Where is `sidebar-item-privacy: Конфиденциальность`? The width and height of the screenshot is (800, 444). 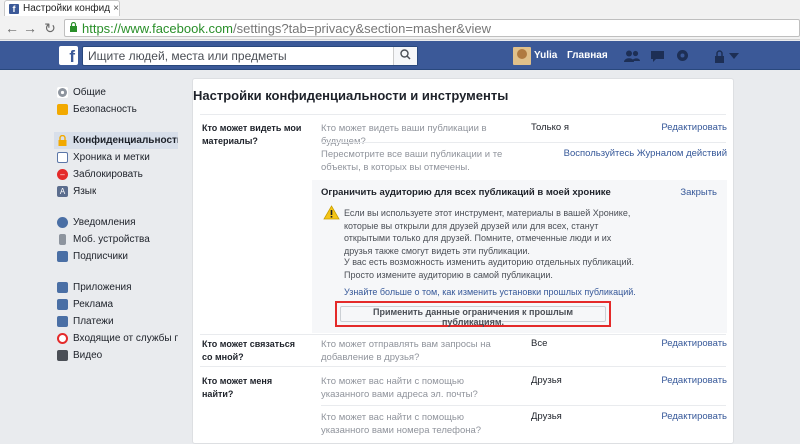 sidebar-item-privacy: Конфиденциальность is located at coordinates (116, 140).